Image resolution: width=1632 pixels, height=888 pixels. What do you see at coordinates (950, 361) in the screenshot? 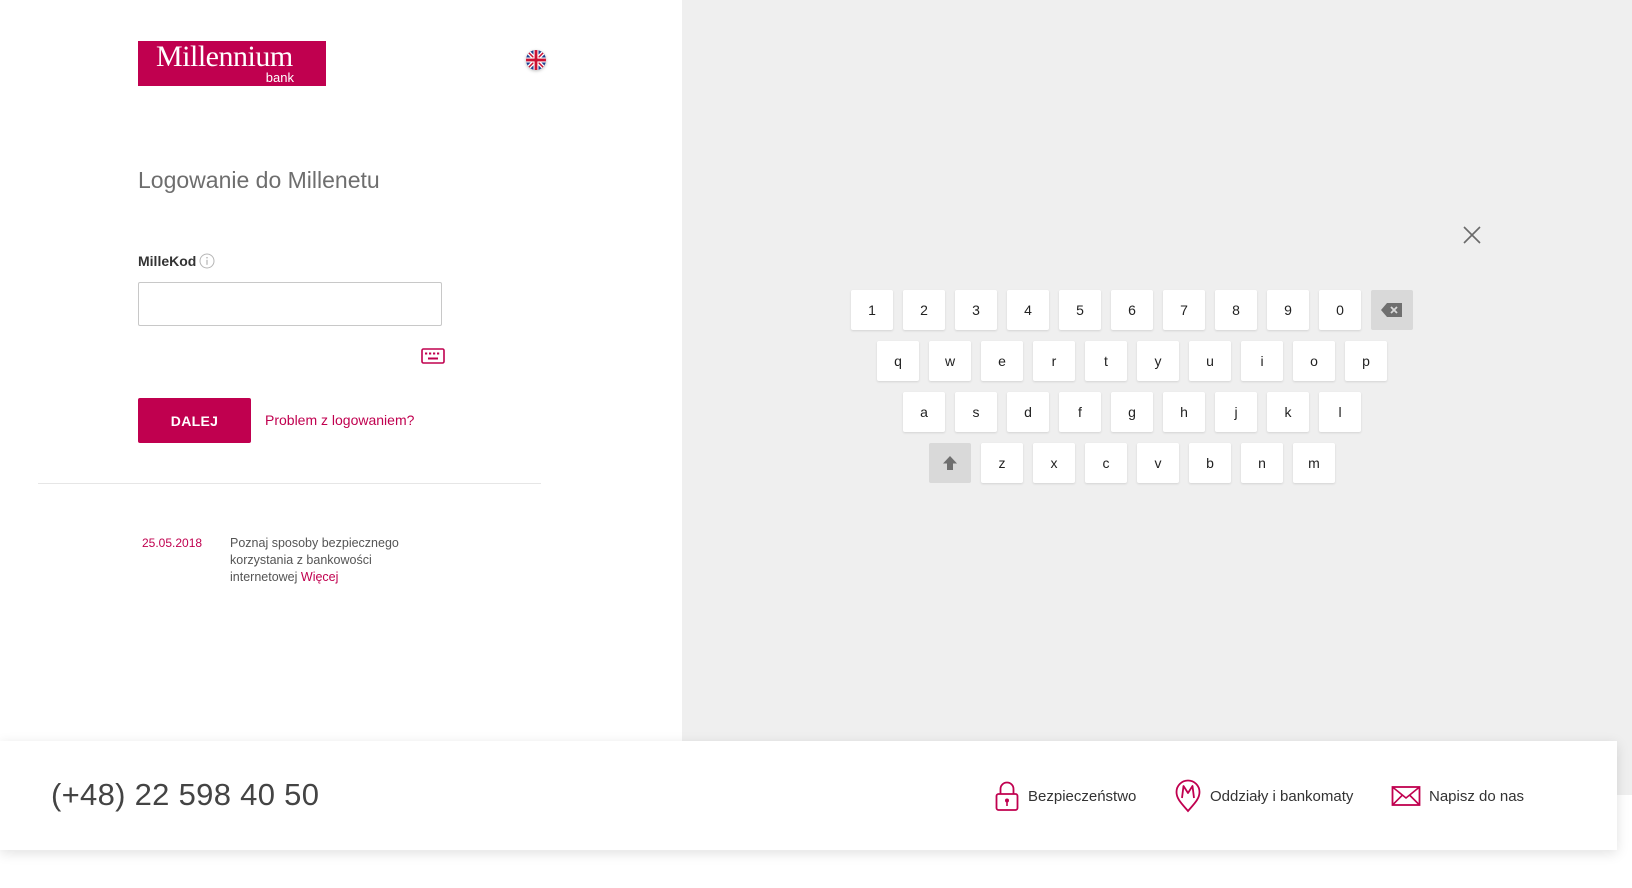
I see `key-w: w` at bounding box center [950, 361].